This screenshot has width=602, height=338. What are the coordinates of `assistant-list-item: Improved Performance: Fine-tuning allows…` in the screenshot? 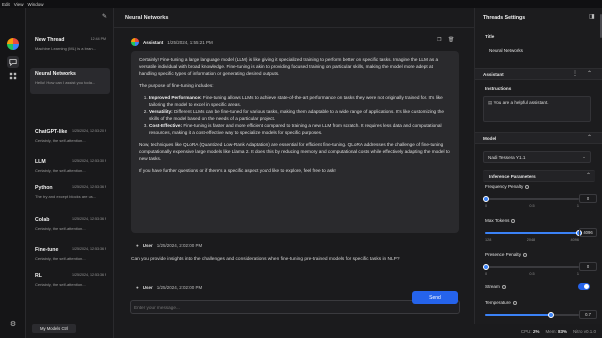 It's located at (300, 101).